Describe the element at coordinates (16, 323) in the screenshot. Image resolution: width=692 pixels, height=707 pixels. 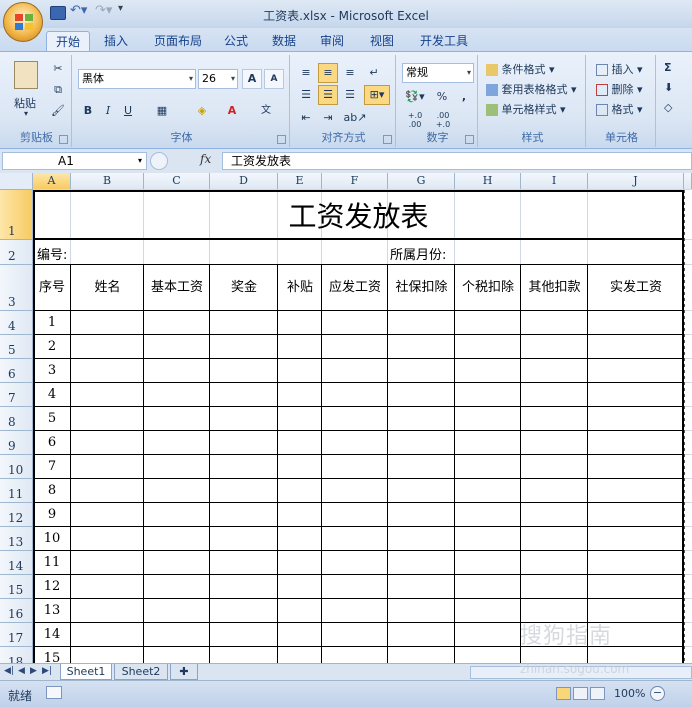
I see `row-header: 4` at that location.